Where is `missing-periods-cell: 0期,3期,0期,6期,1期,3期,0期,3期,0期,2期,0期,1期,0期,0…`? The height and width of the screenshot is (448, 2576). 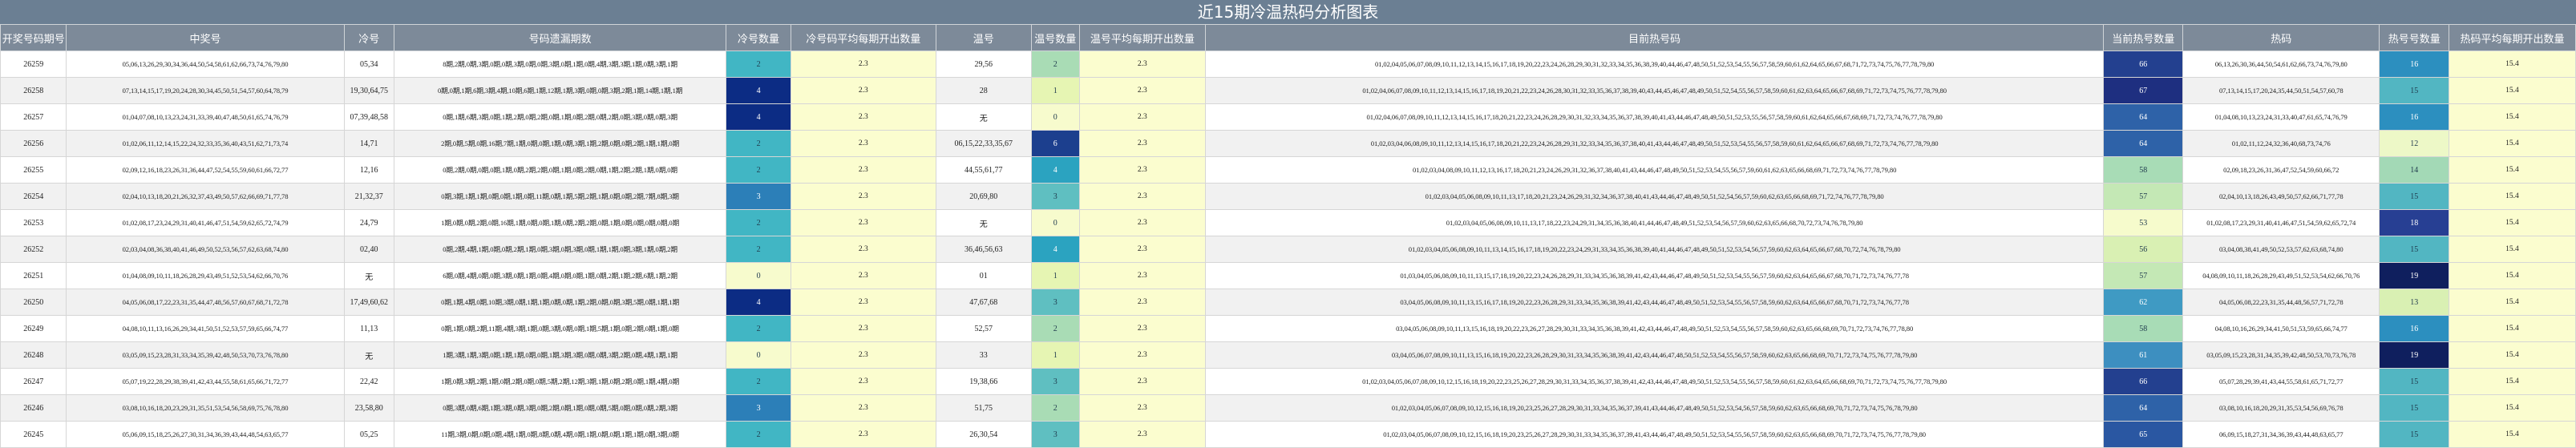 missing-periods-cell: 0期,3期,0期,6期,1期,3期,0期,3期,0期,2期,0期,1期,0期,0… is located at coordinates (560, 408).